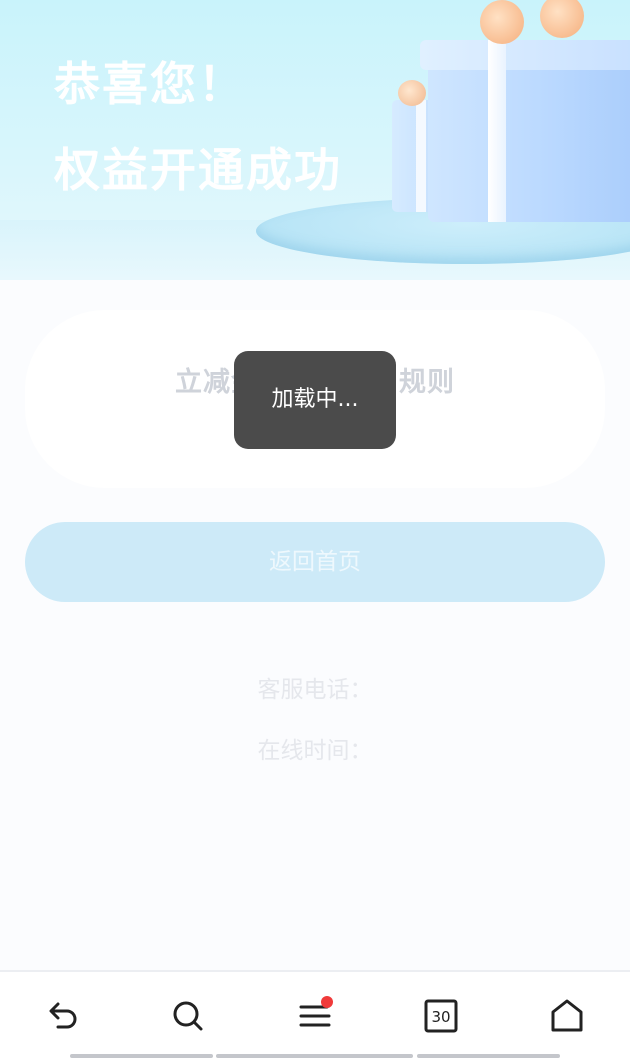 The image size is (630, 1062). Describe the element at coordinates (198, 170) in the screenshot. I see `hero-title-success: 权益开通成功` at that location.